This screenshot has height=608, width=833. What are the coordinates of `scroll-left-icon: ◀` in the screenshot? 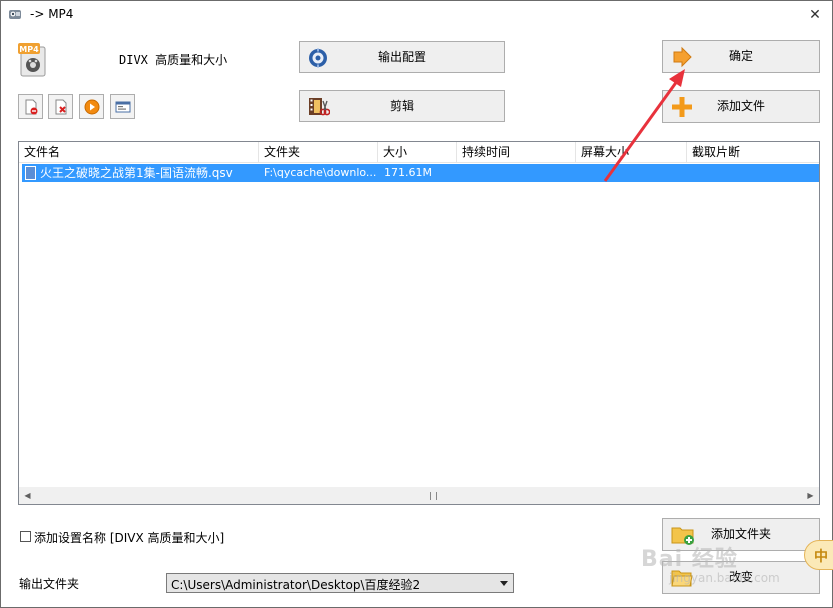 It's located at (27, 495).